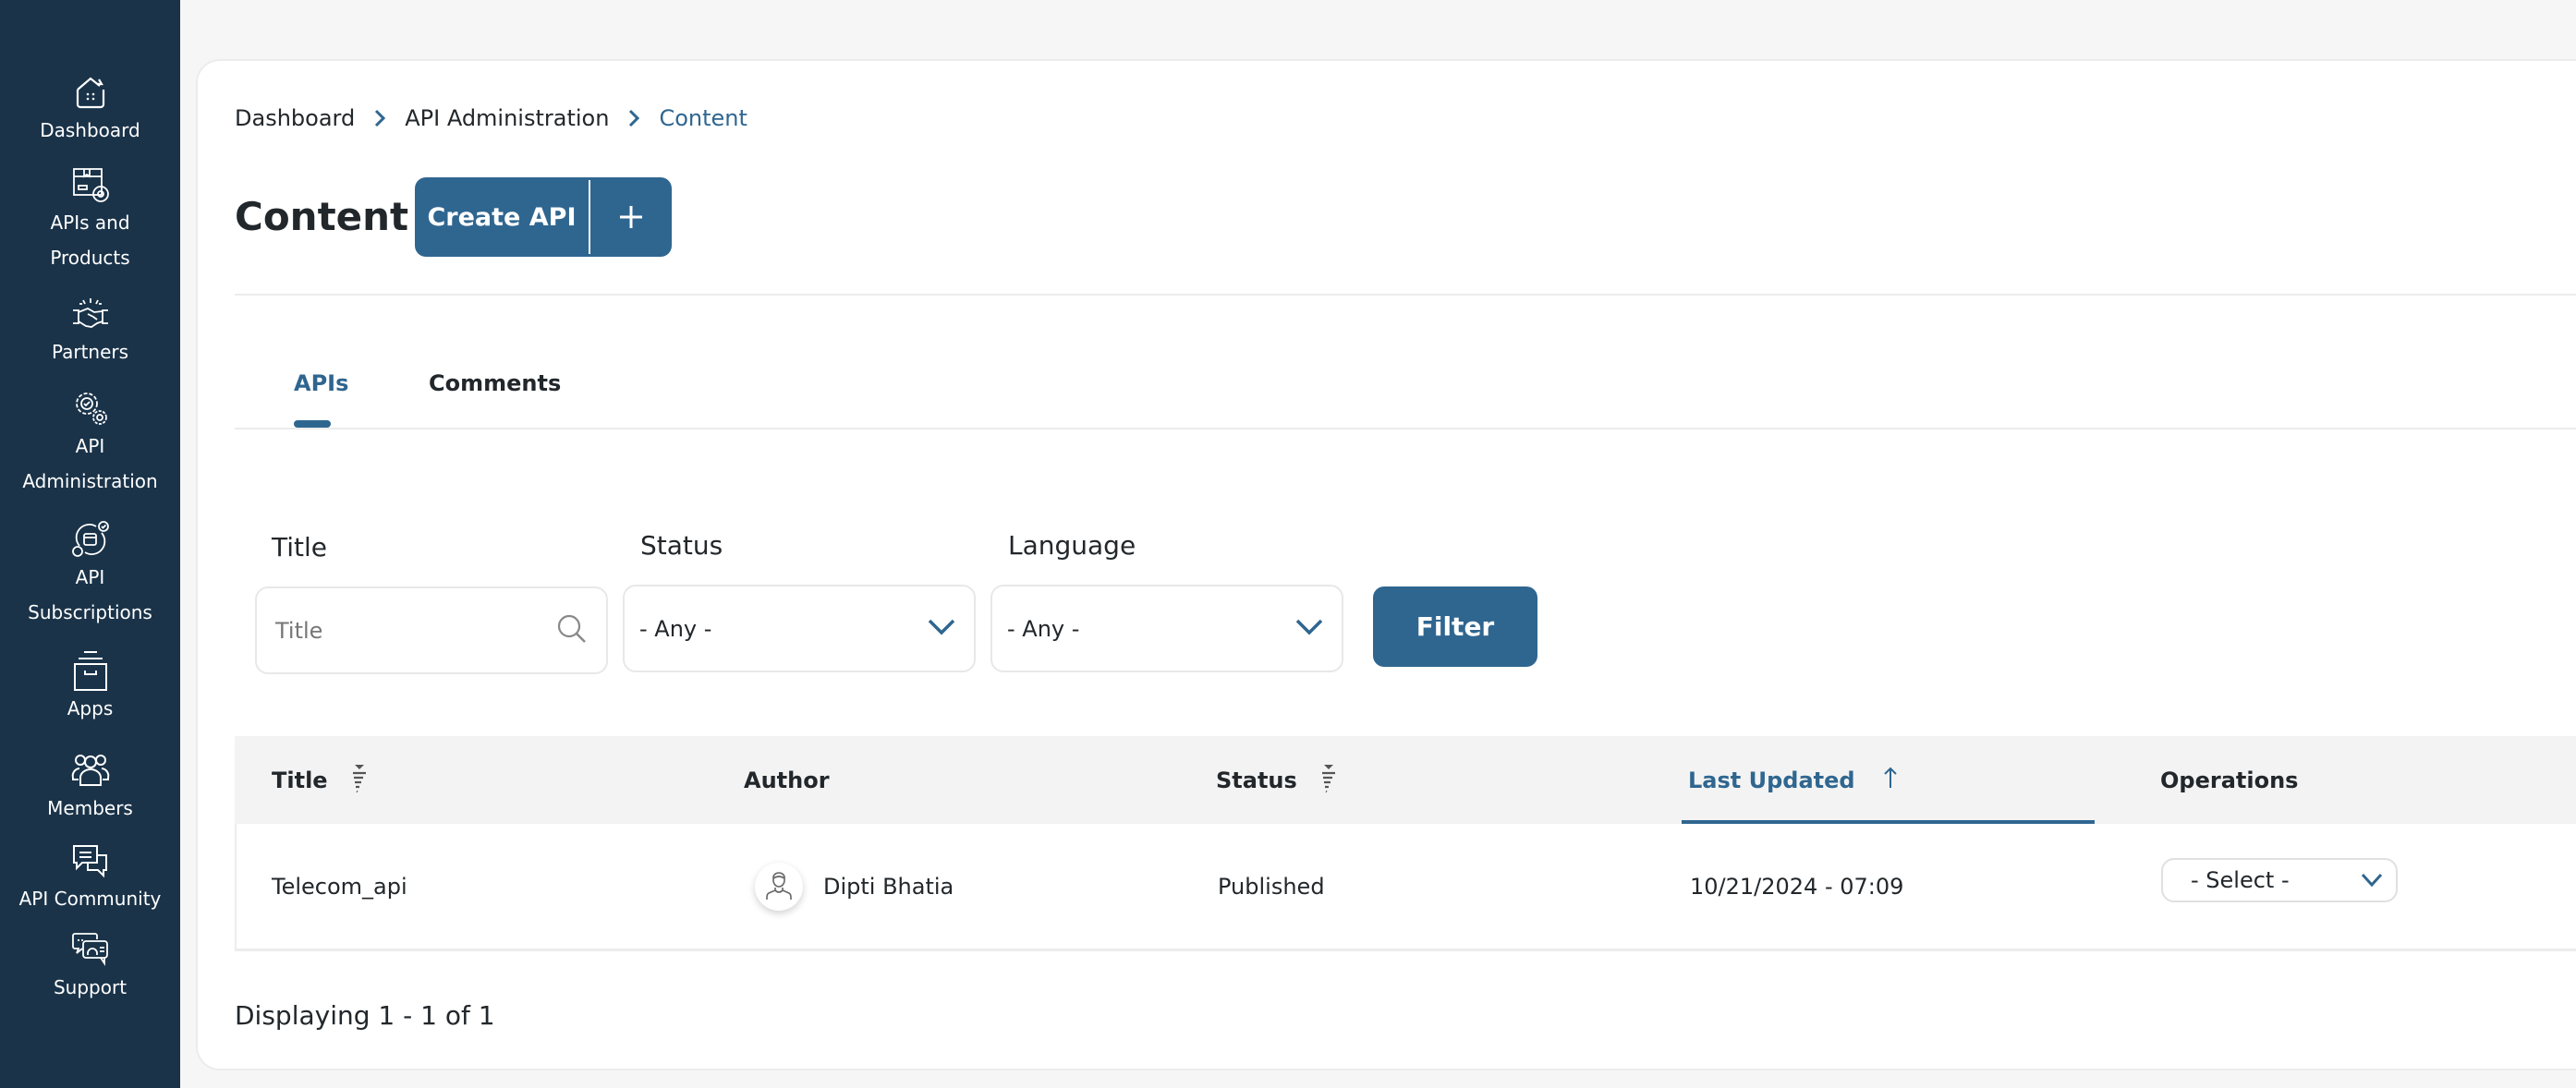  I want to click on sidebar-item-label: Partners, so click(90, 352).